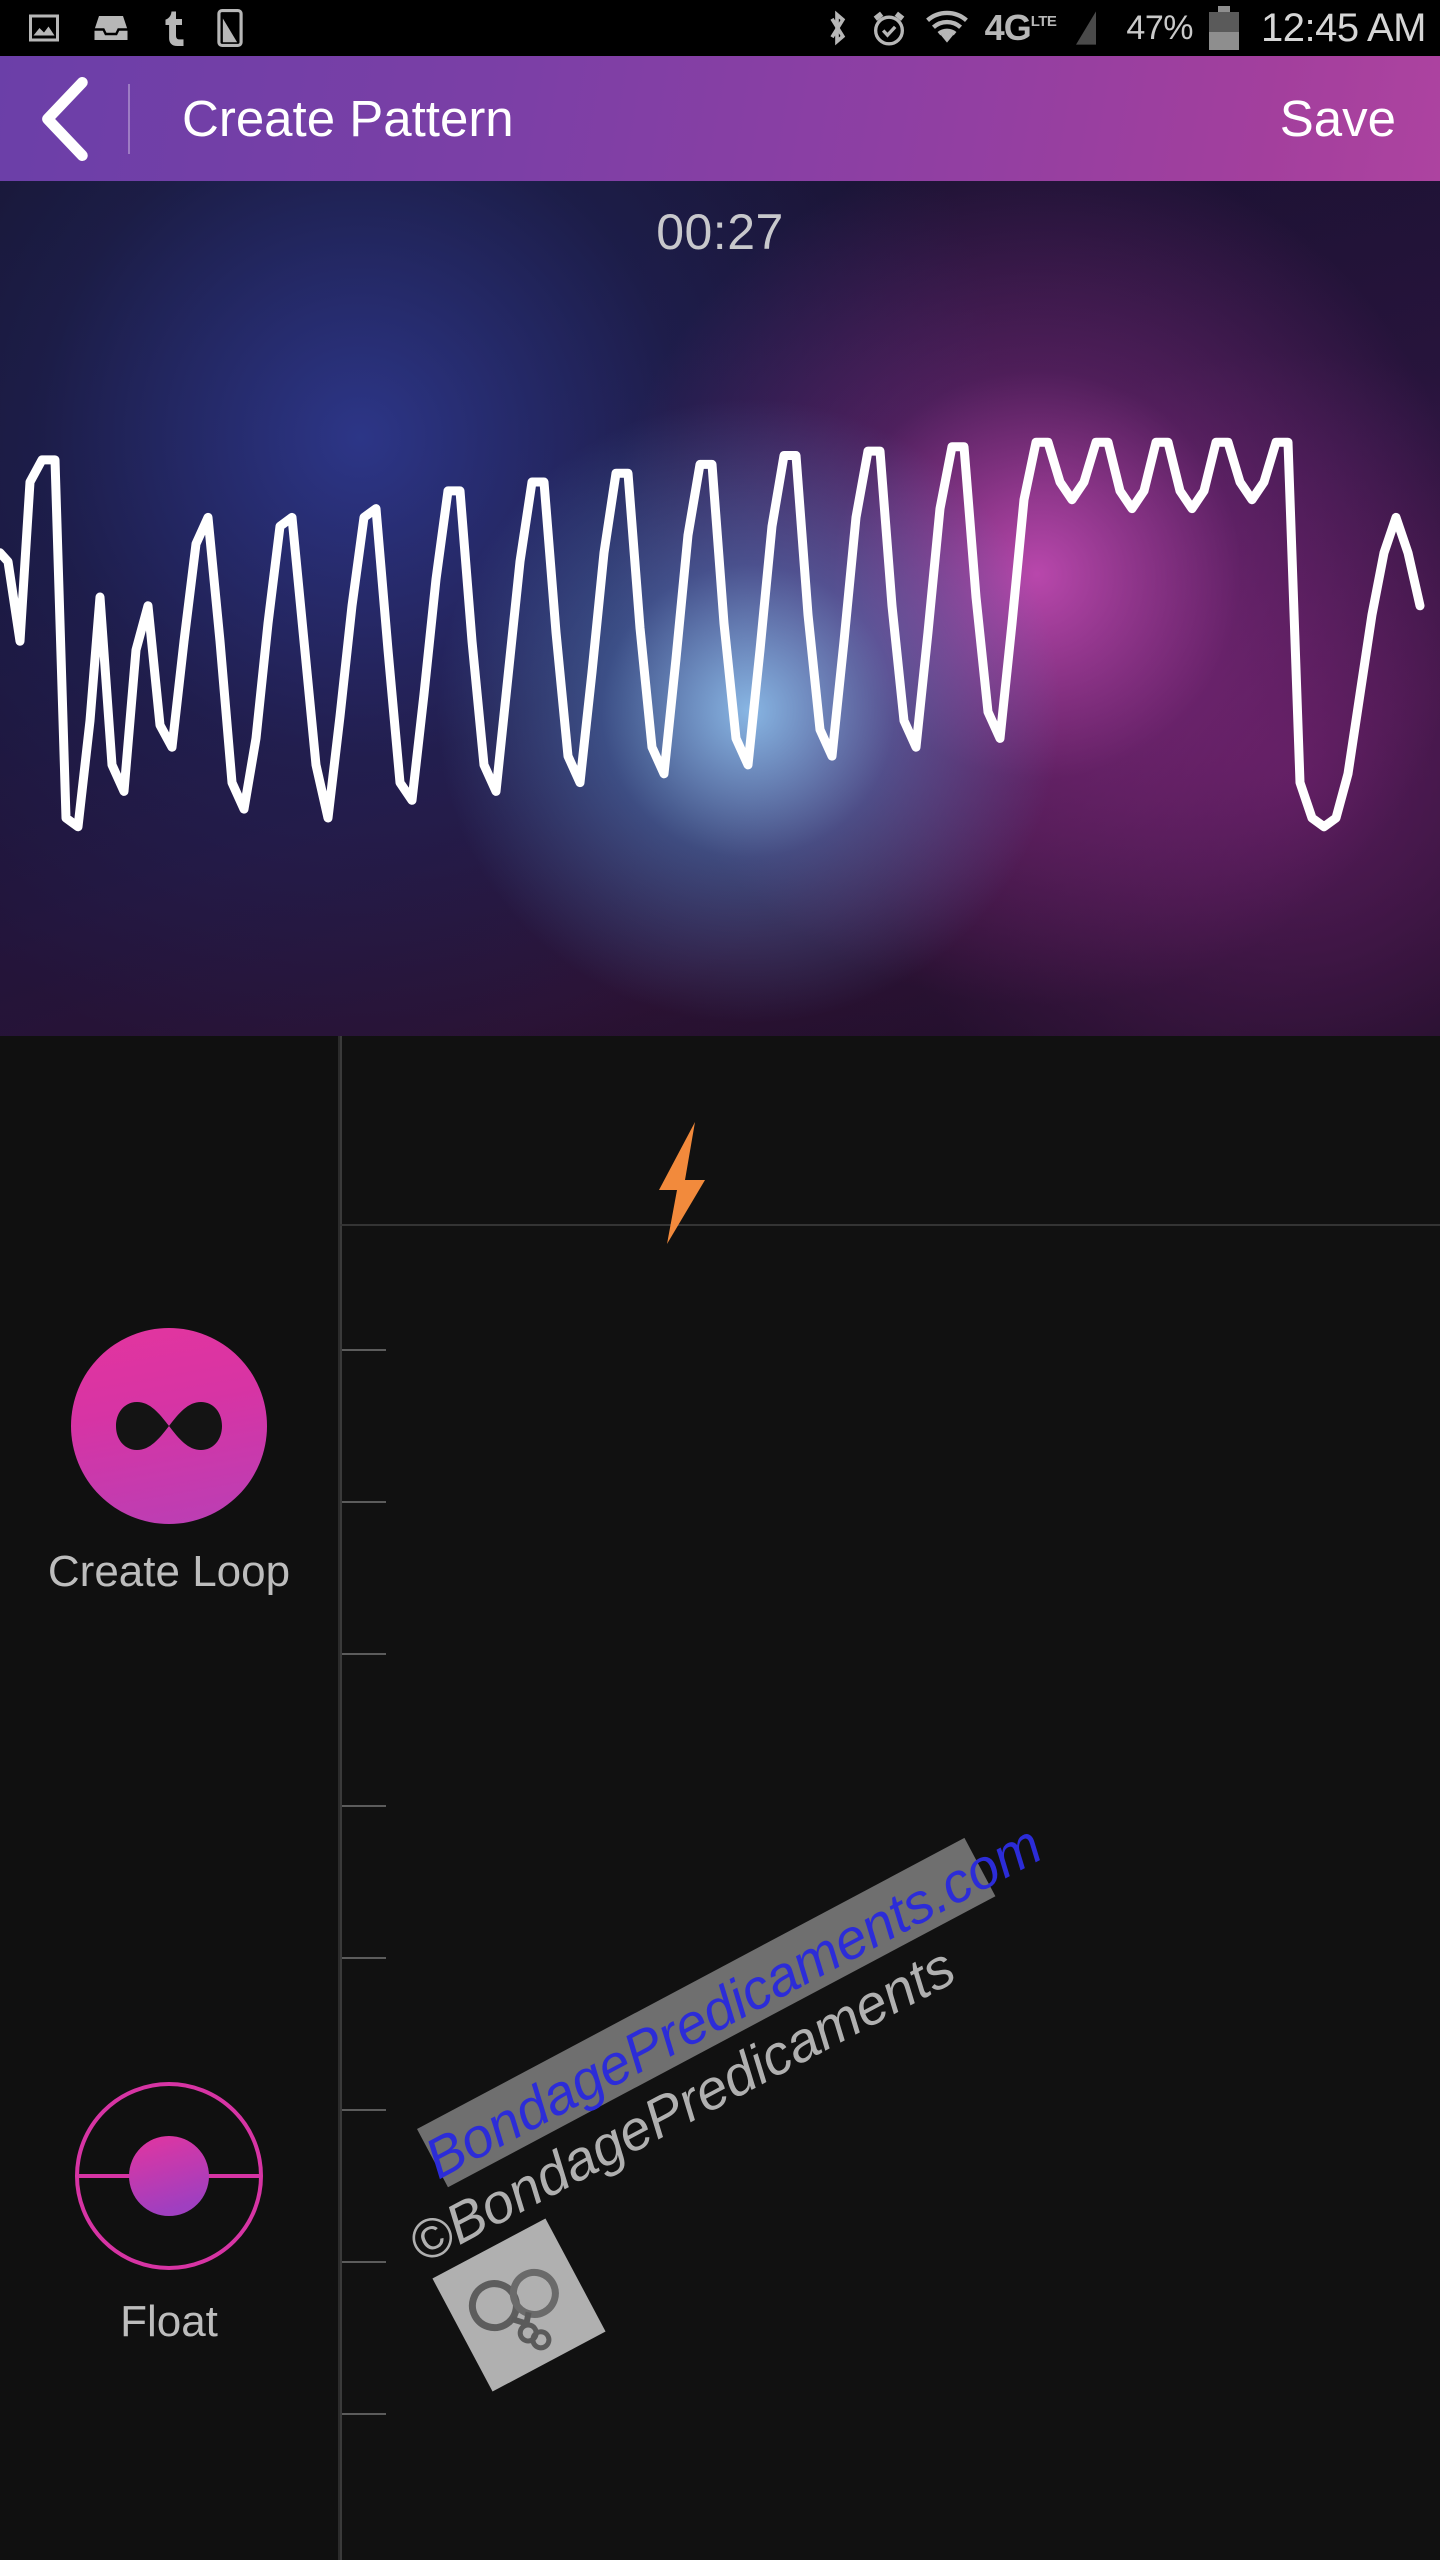 This screenshot has width=1440, height=2560. What do you see at coordinates (348, 118) in the screenshot?
I see `page-title: Create Pattern` at bounding box center [348, 118].